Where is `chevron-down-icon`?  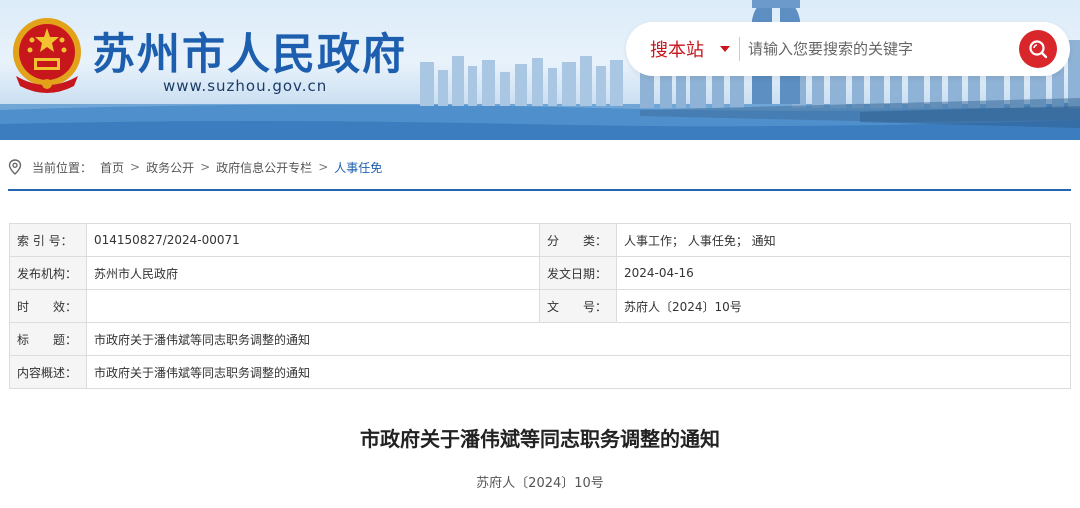 chevron-down-icon is located at coordinates (725, 49).